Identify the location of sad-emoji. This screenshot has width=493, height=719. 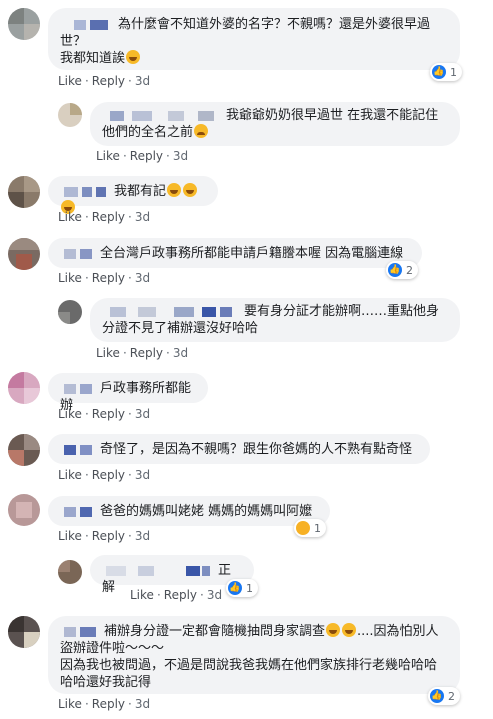
(201, 131).